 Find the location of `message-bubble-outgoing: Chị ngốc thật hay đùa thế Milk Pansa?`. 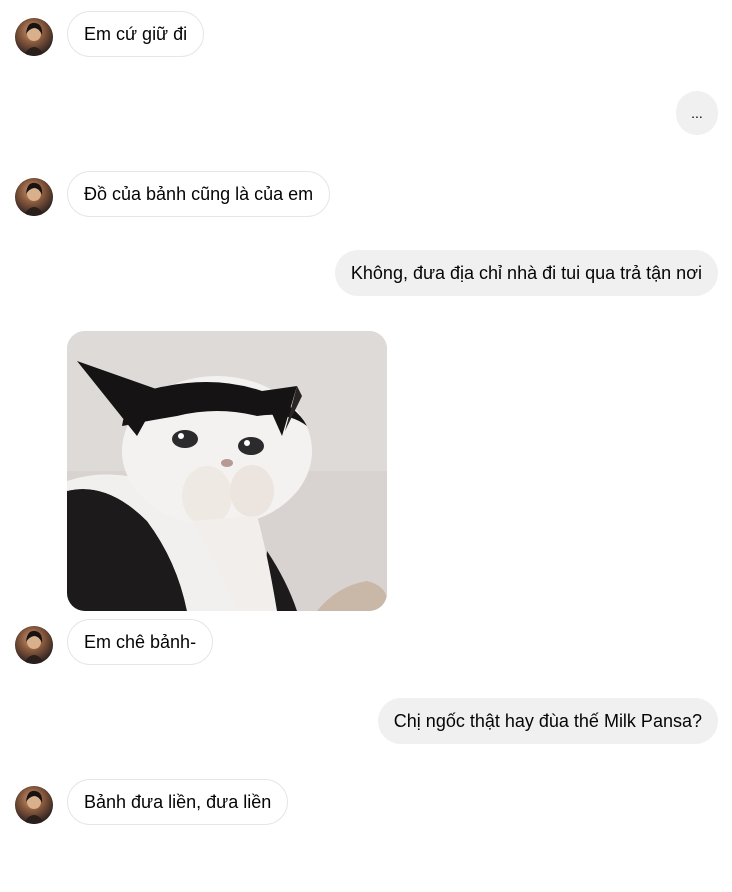

message-bubble-outgoing: Chị ngốc thật hay đùa thế Milk Pansa? is located at coordinates (547, 721).